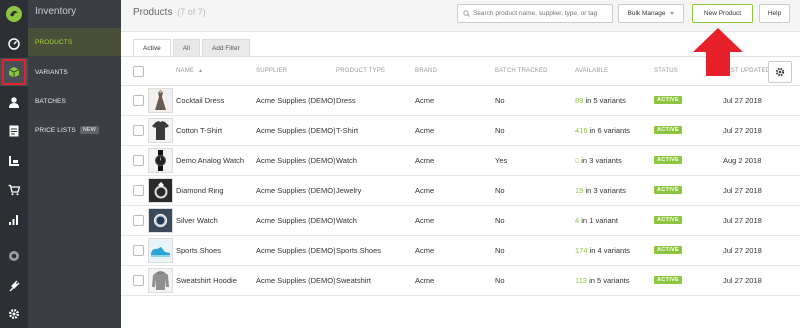 The width and height of the screenshot is (800, 328). What do you see at coordinates (54, 42) in the screenshot?
I see `nav-item-label: PRODUCTS` at bounding box center [54, 42].